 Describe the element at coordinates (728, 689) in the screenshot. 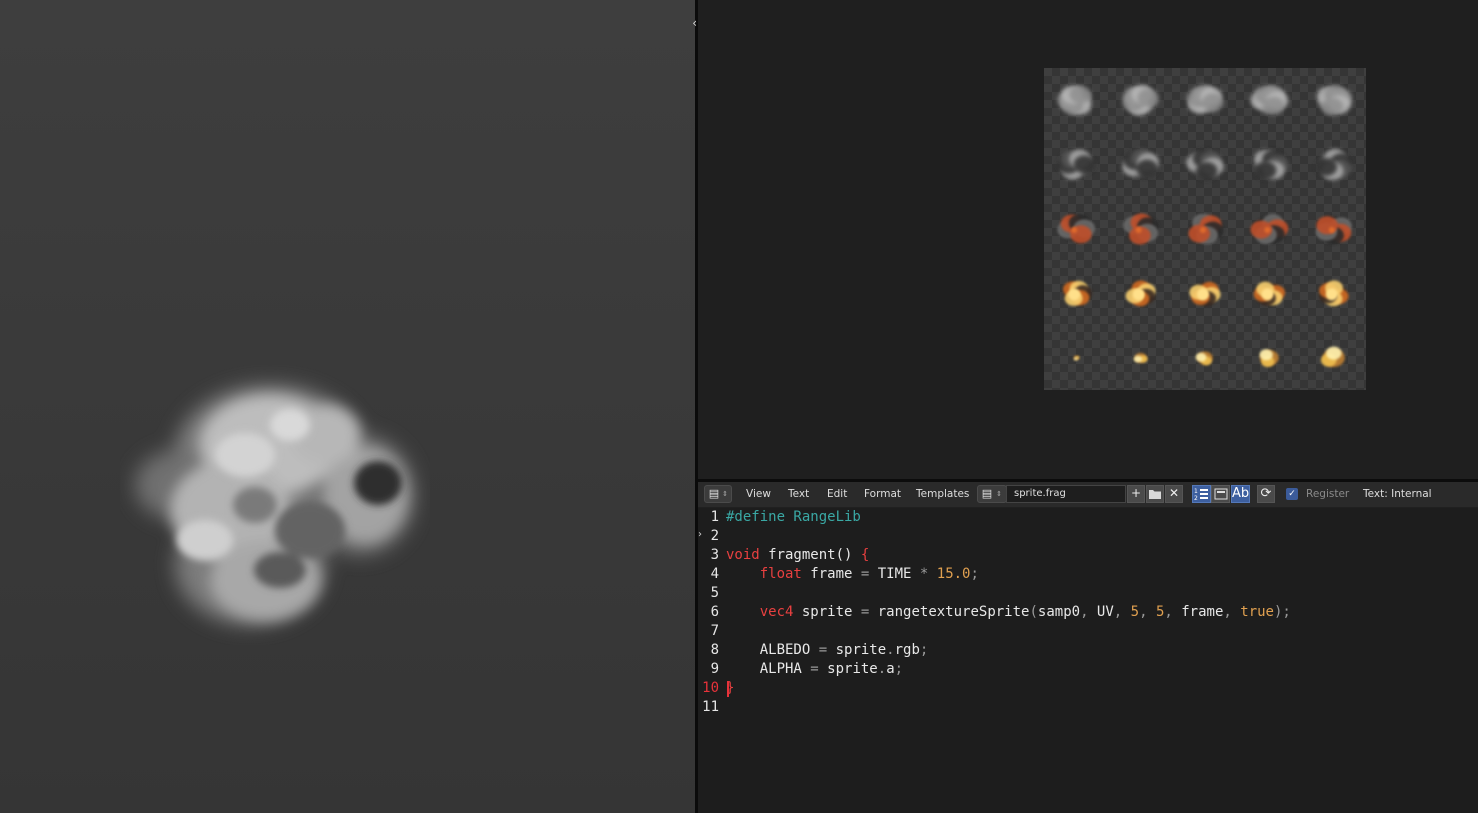

I see `text-cursor` at that location.